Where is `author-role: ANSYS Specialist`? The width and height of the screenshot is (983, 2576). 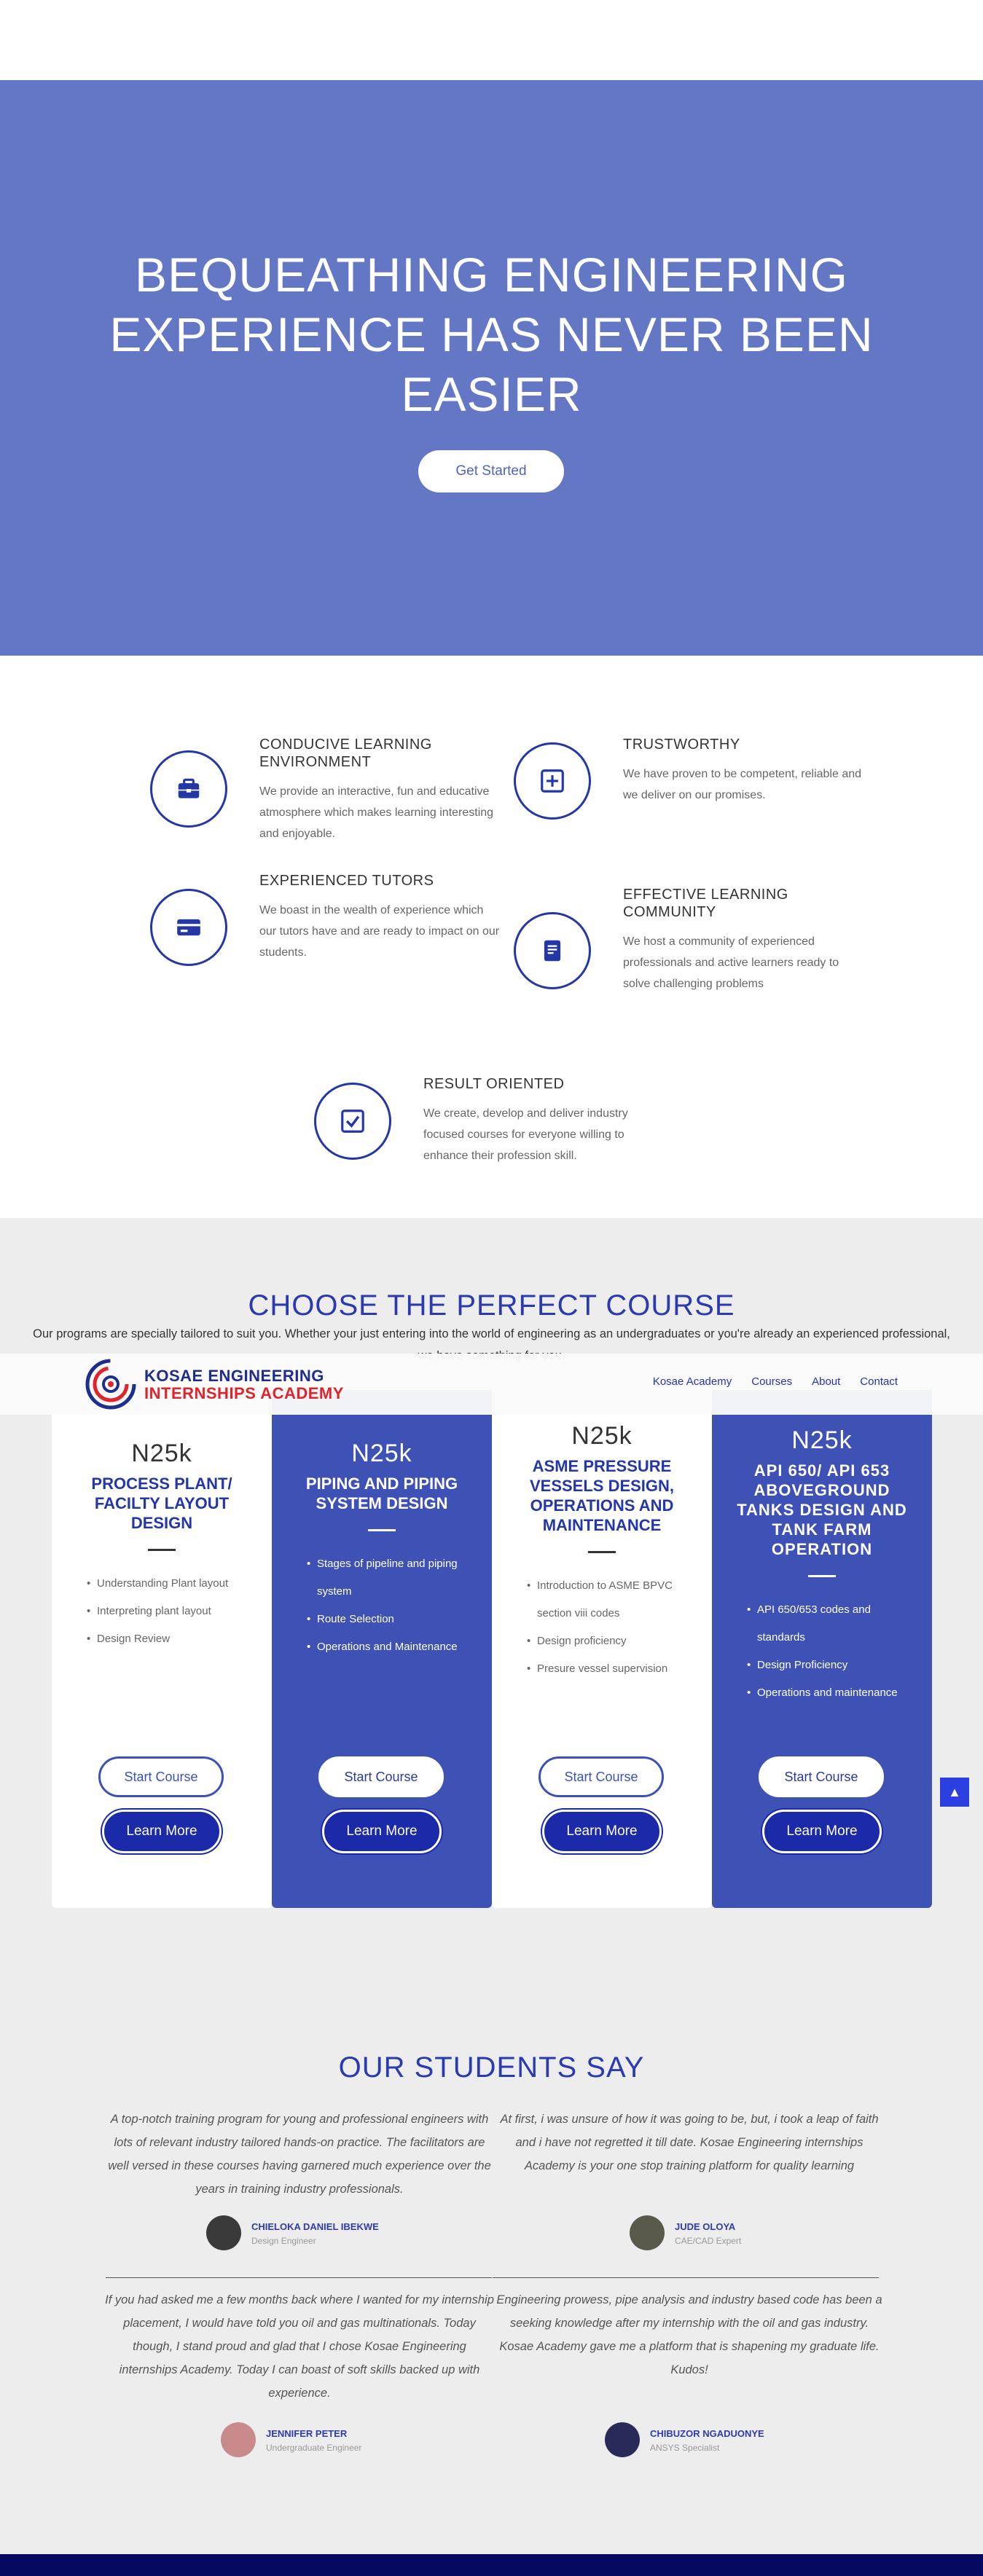 author-role: ANSYS Specialist is located at coordinates (685, 2448).